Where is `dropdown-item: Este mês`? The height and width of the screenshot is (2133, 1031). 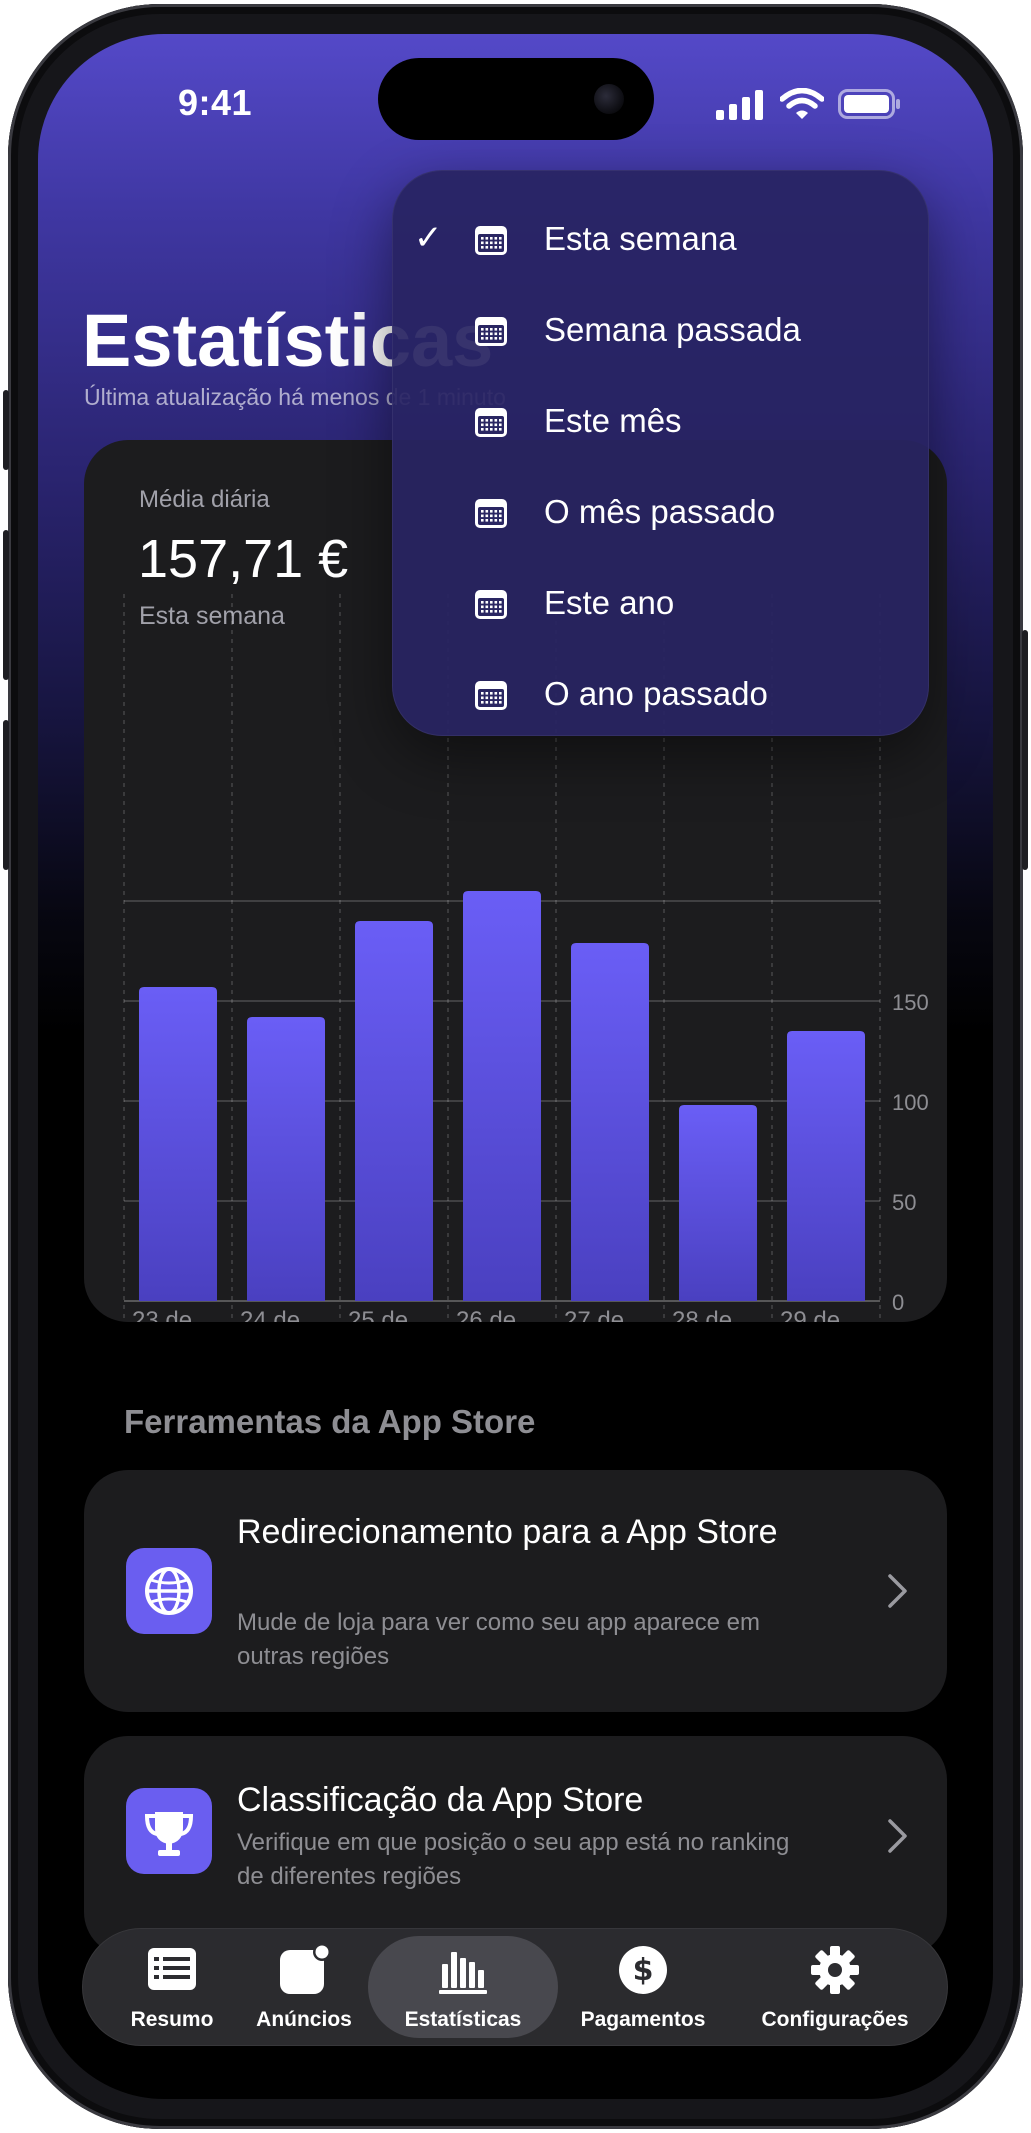
dropdown-item: Este mês is located at coordinates (660, 421).